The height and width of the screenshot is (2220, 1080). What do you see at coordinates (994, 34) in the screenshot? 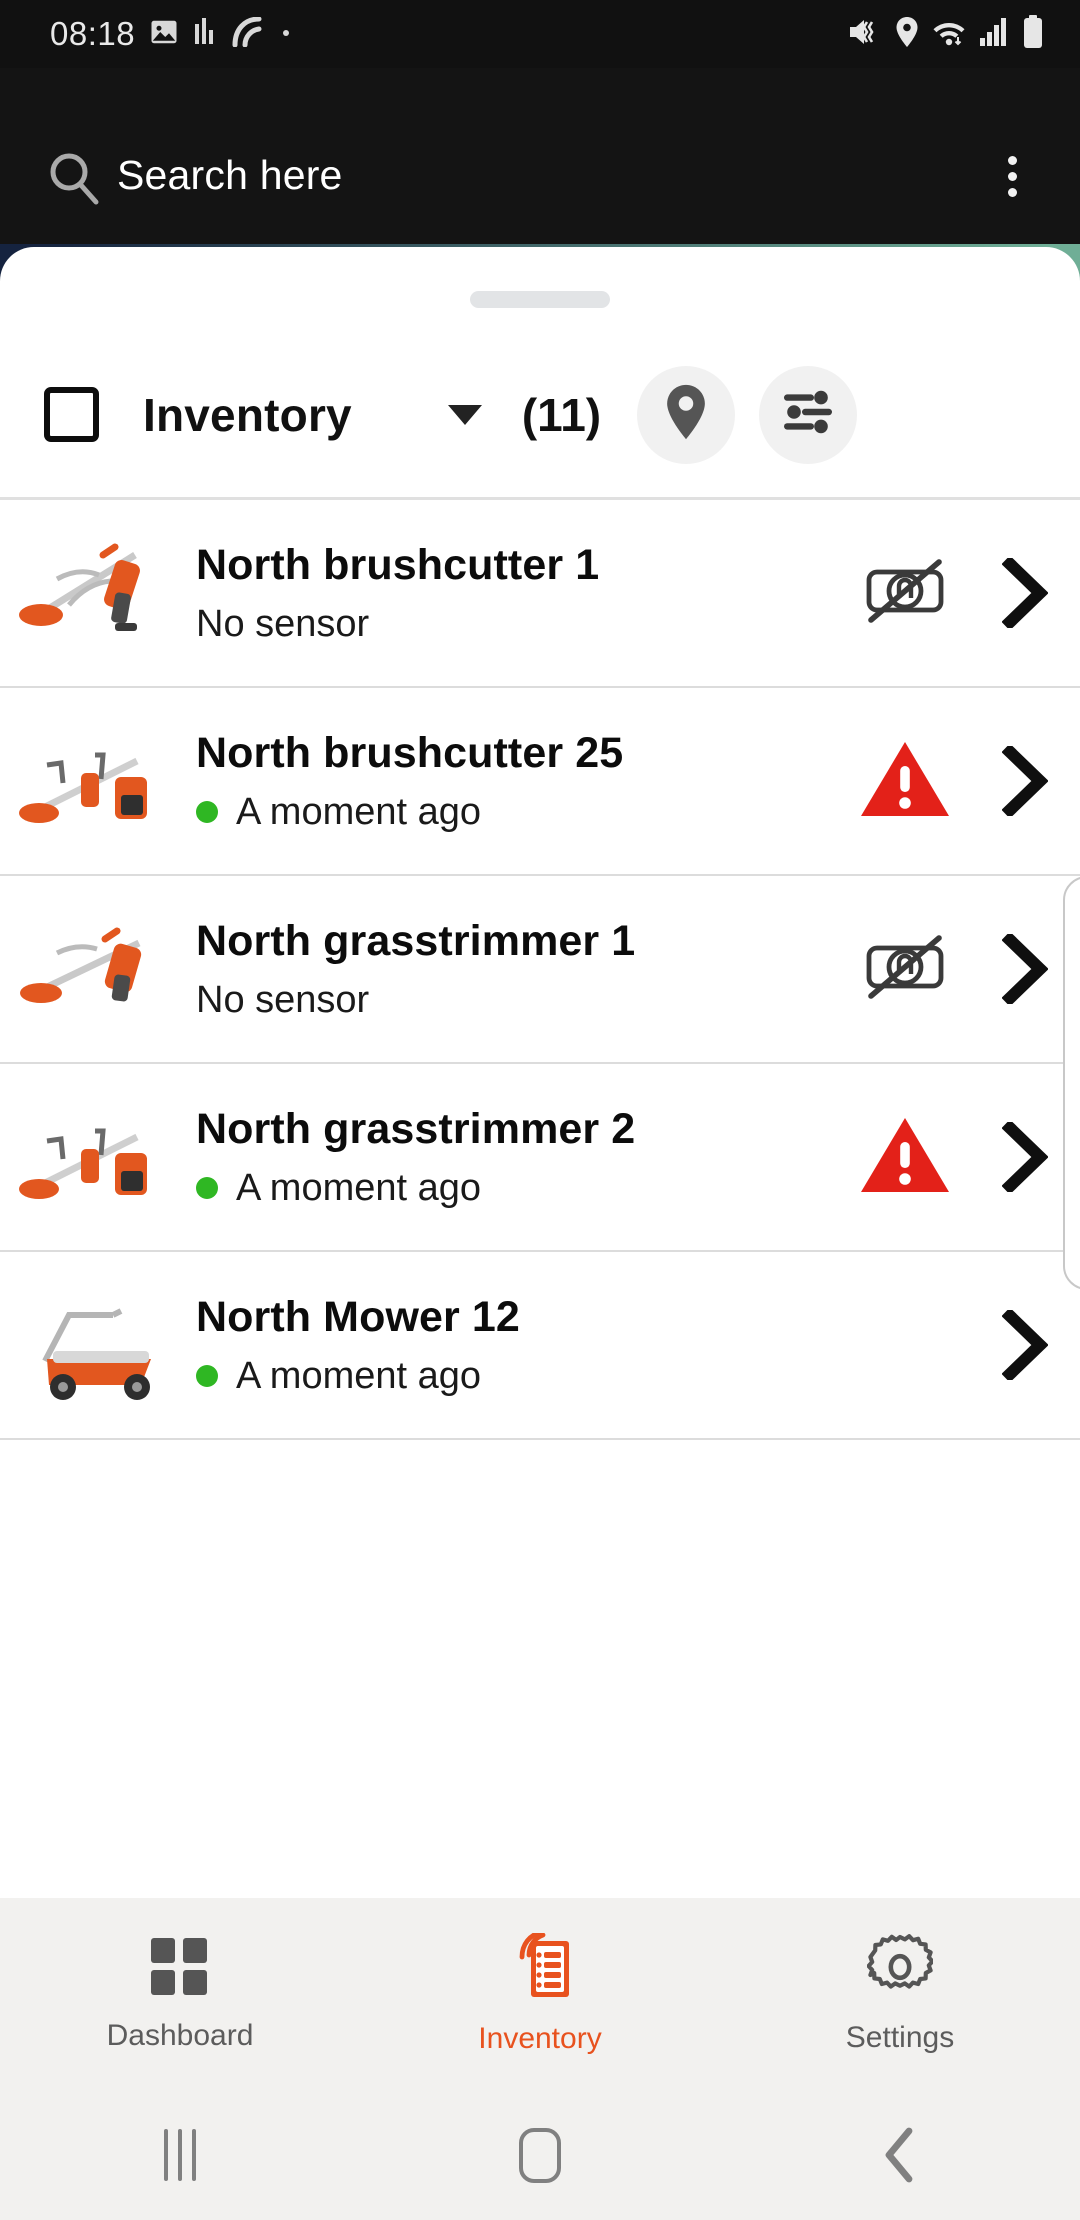
I see `signal-icon` at bounding box center [994, 34].